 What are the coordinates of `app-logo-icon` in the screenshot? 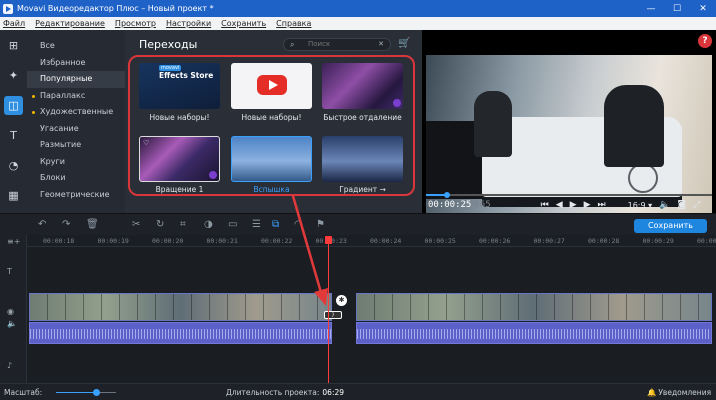 It's located at (8, 8).